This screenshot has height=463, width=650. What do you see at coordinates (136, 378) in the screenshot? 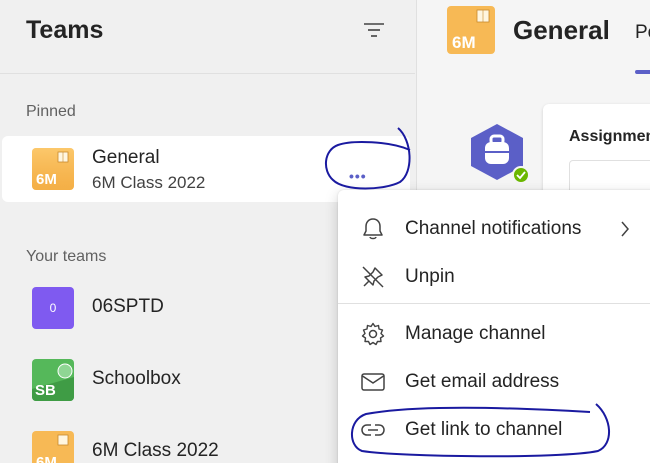
I see `team-name: Schoolbox` at bounding box center [136, 378].